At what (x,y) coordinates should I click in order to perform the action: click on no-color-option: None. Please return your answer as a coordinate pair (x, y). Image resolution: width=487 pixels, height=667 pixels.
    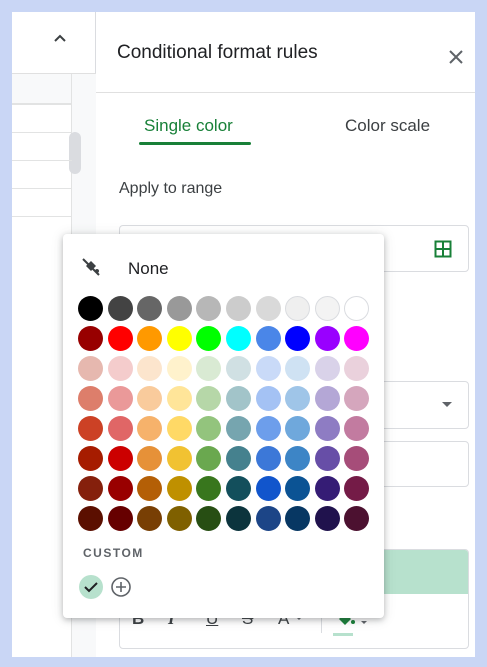
    Looking at the image, I should click on (181, 267).